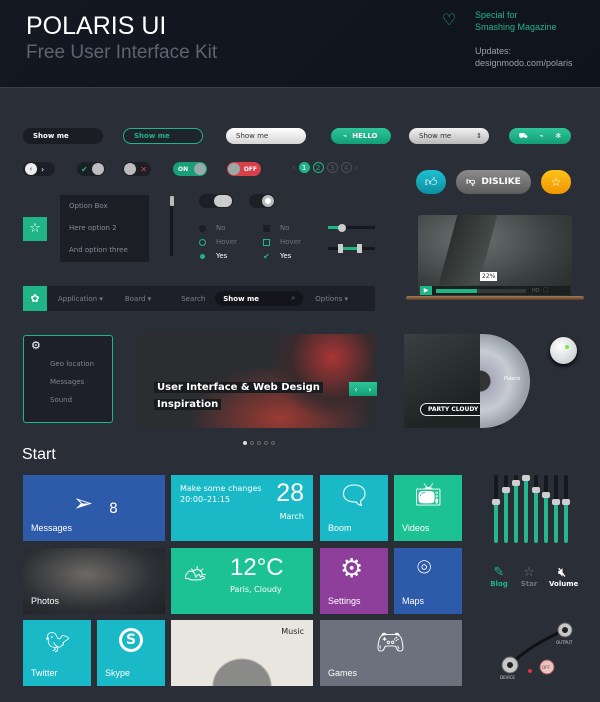  Describe the element at coordinates (351, 248) in the screenshot. I see `range-slider` at that location.